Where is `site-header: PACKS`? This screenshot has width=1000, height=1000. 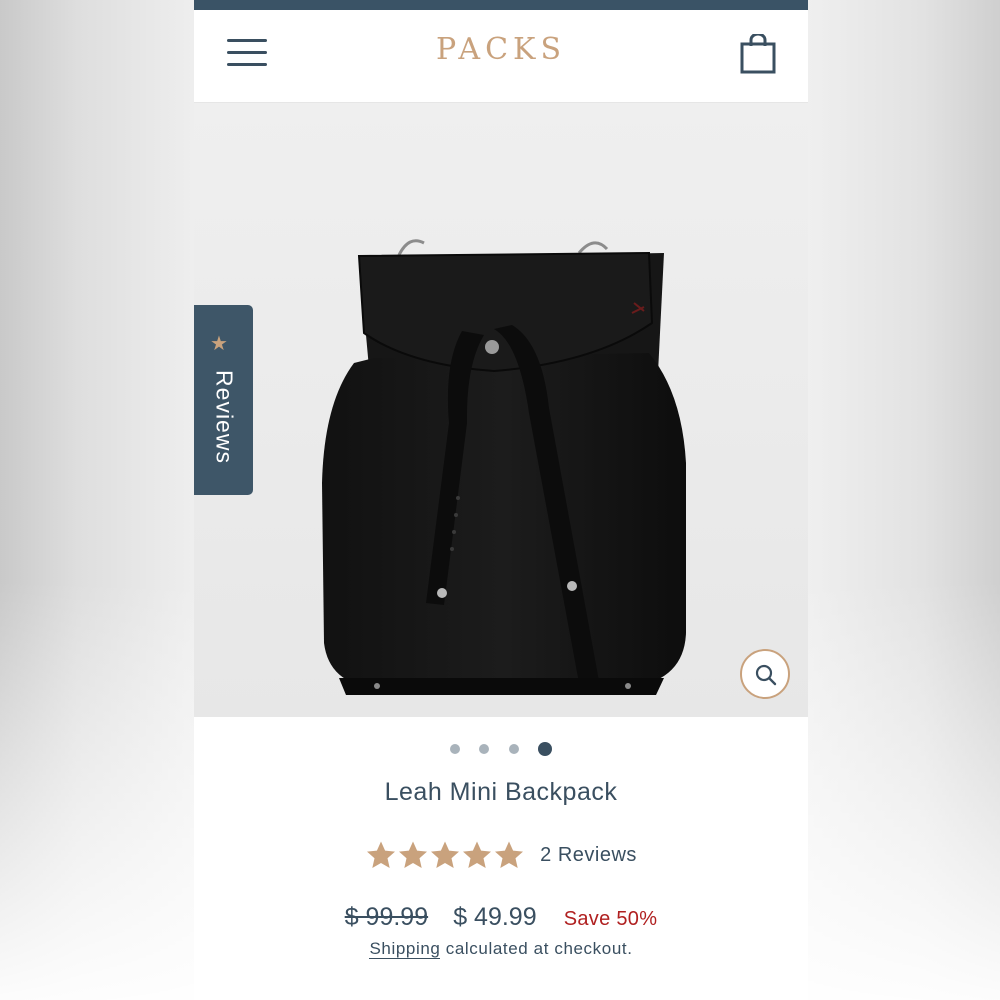 site-header: PACKS is located at coordinates (501, 56).